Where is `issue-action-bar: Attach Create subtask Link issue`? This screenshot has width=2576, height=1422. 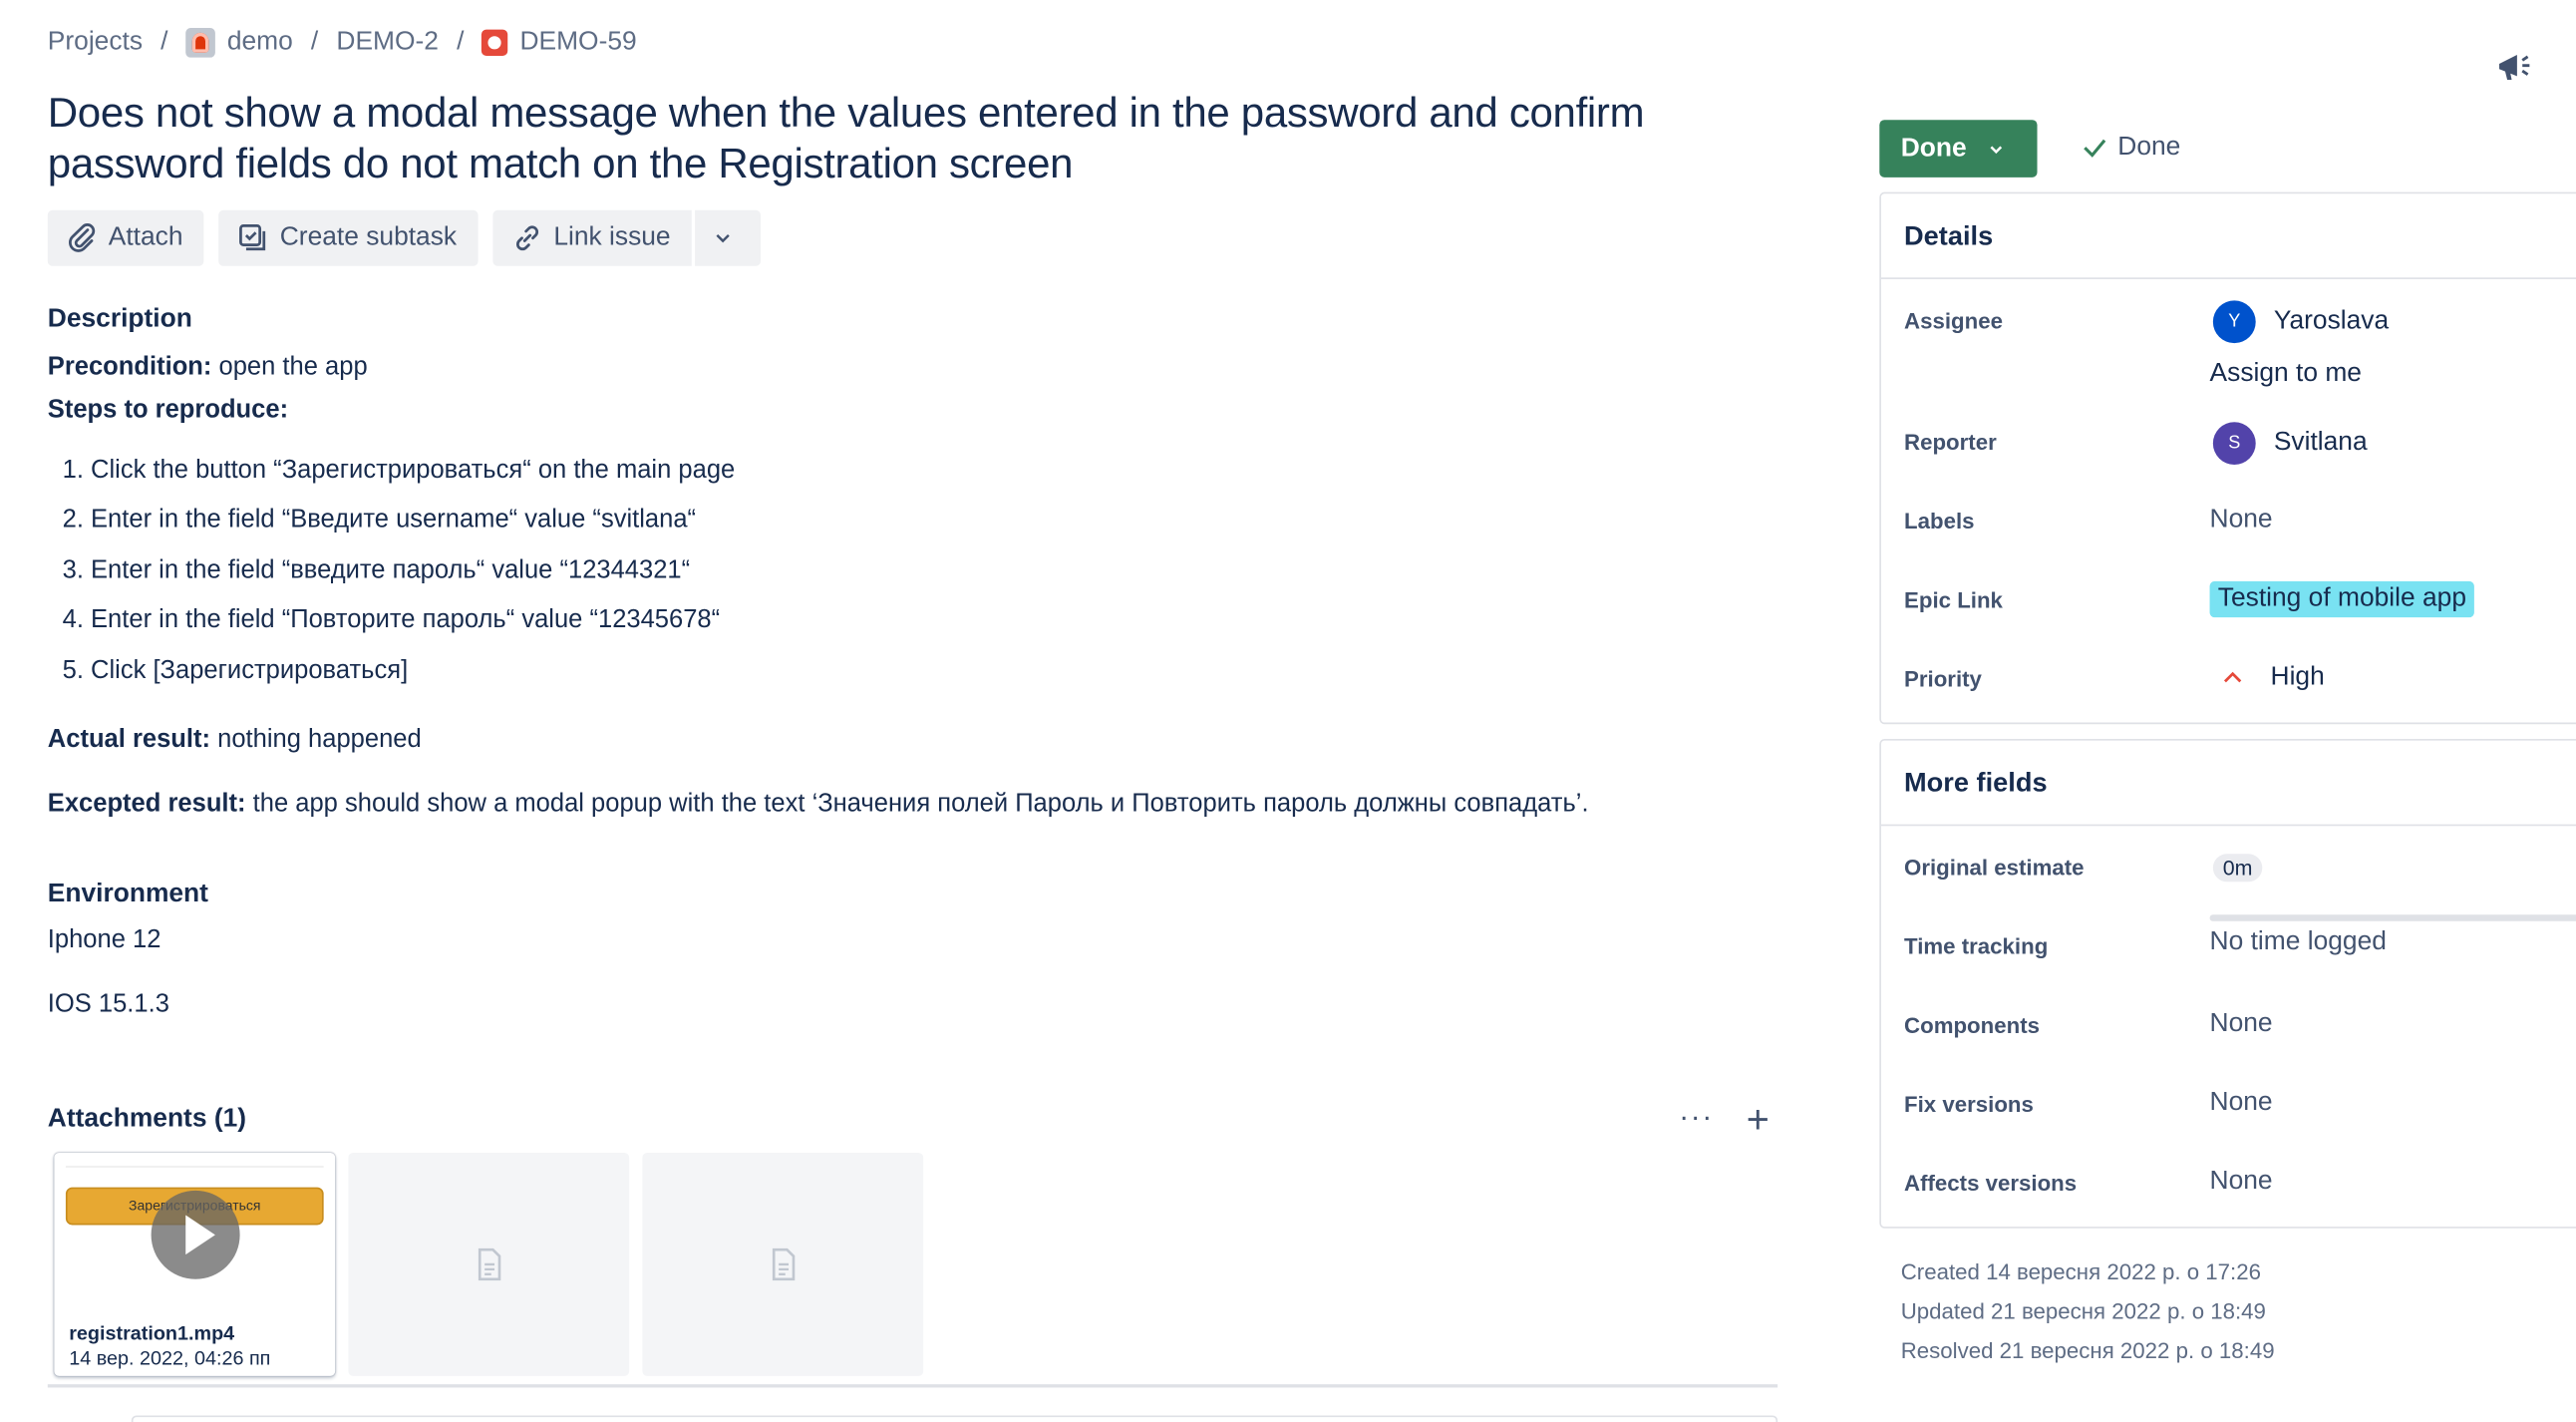 issue-action-bar: Attach Create subtask Link issue is located at coordinates (404, 237).